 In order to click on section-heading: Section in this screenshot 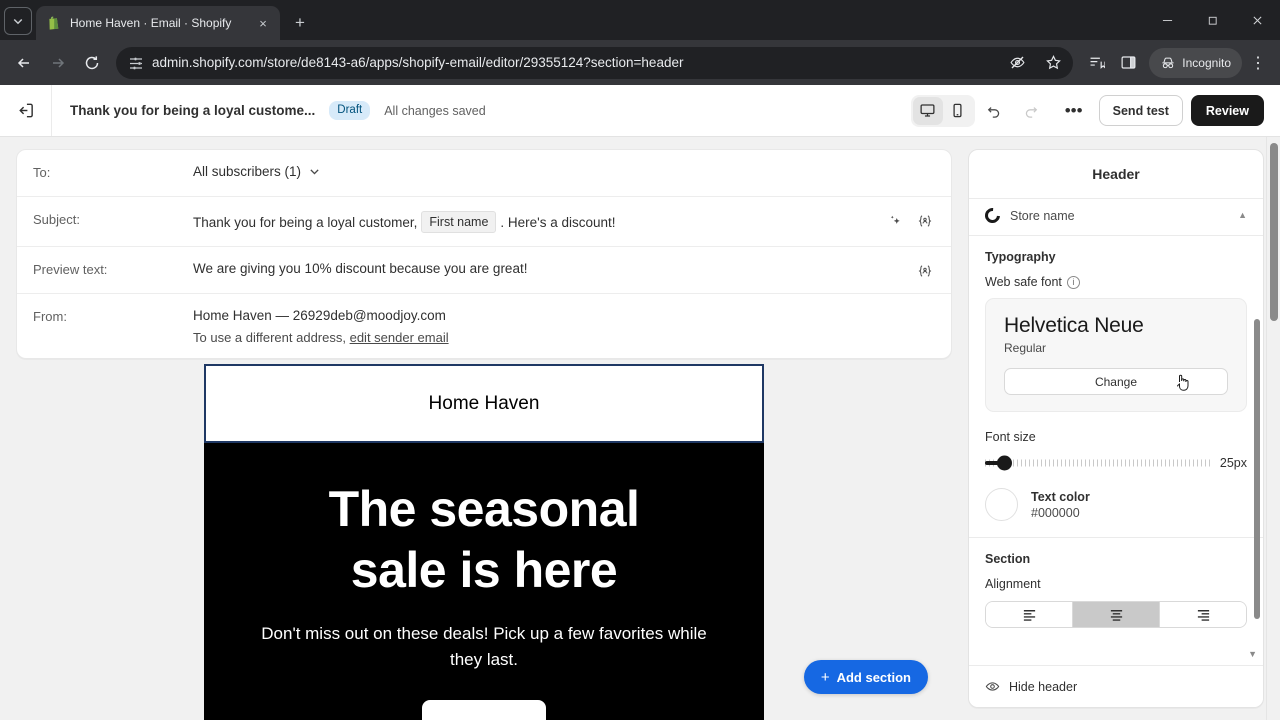, I will do `click(1008, 559)`.